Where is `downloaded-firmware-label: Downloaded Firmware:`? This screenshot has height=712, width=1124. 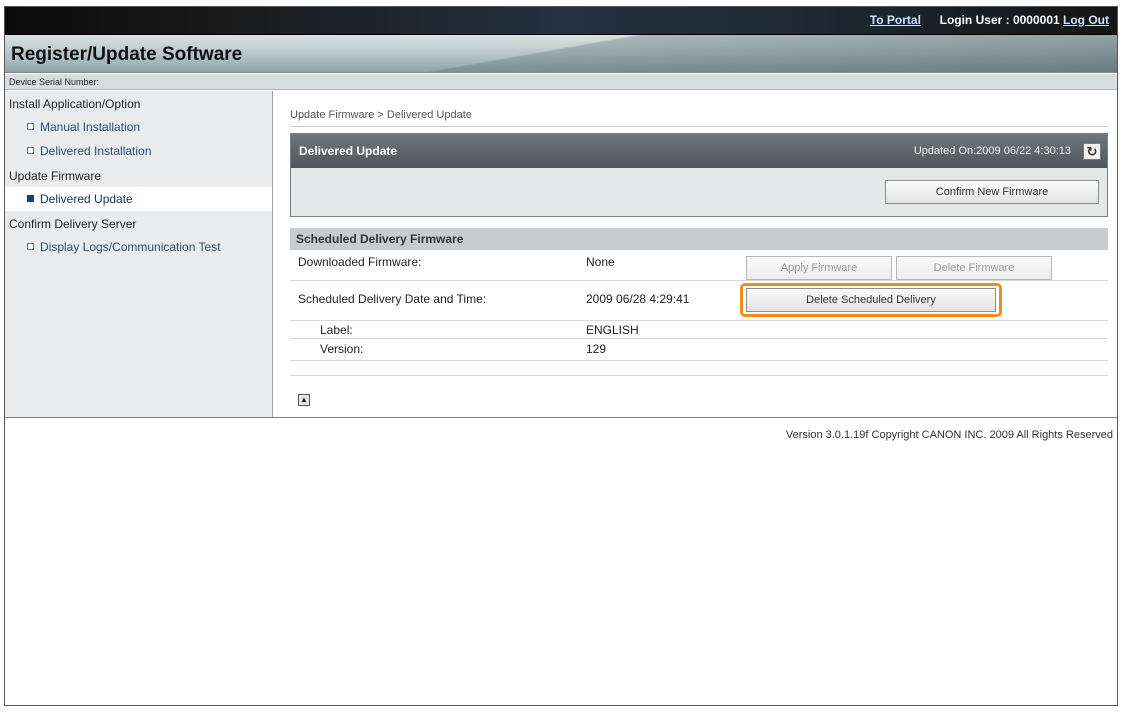
downloaded-firmware-label: Downloaded Firmware: is located at coordinates (360, 262).